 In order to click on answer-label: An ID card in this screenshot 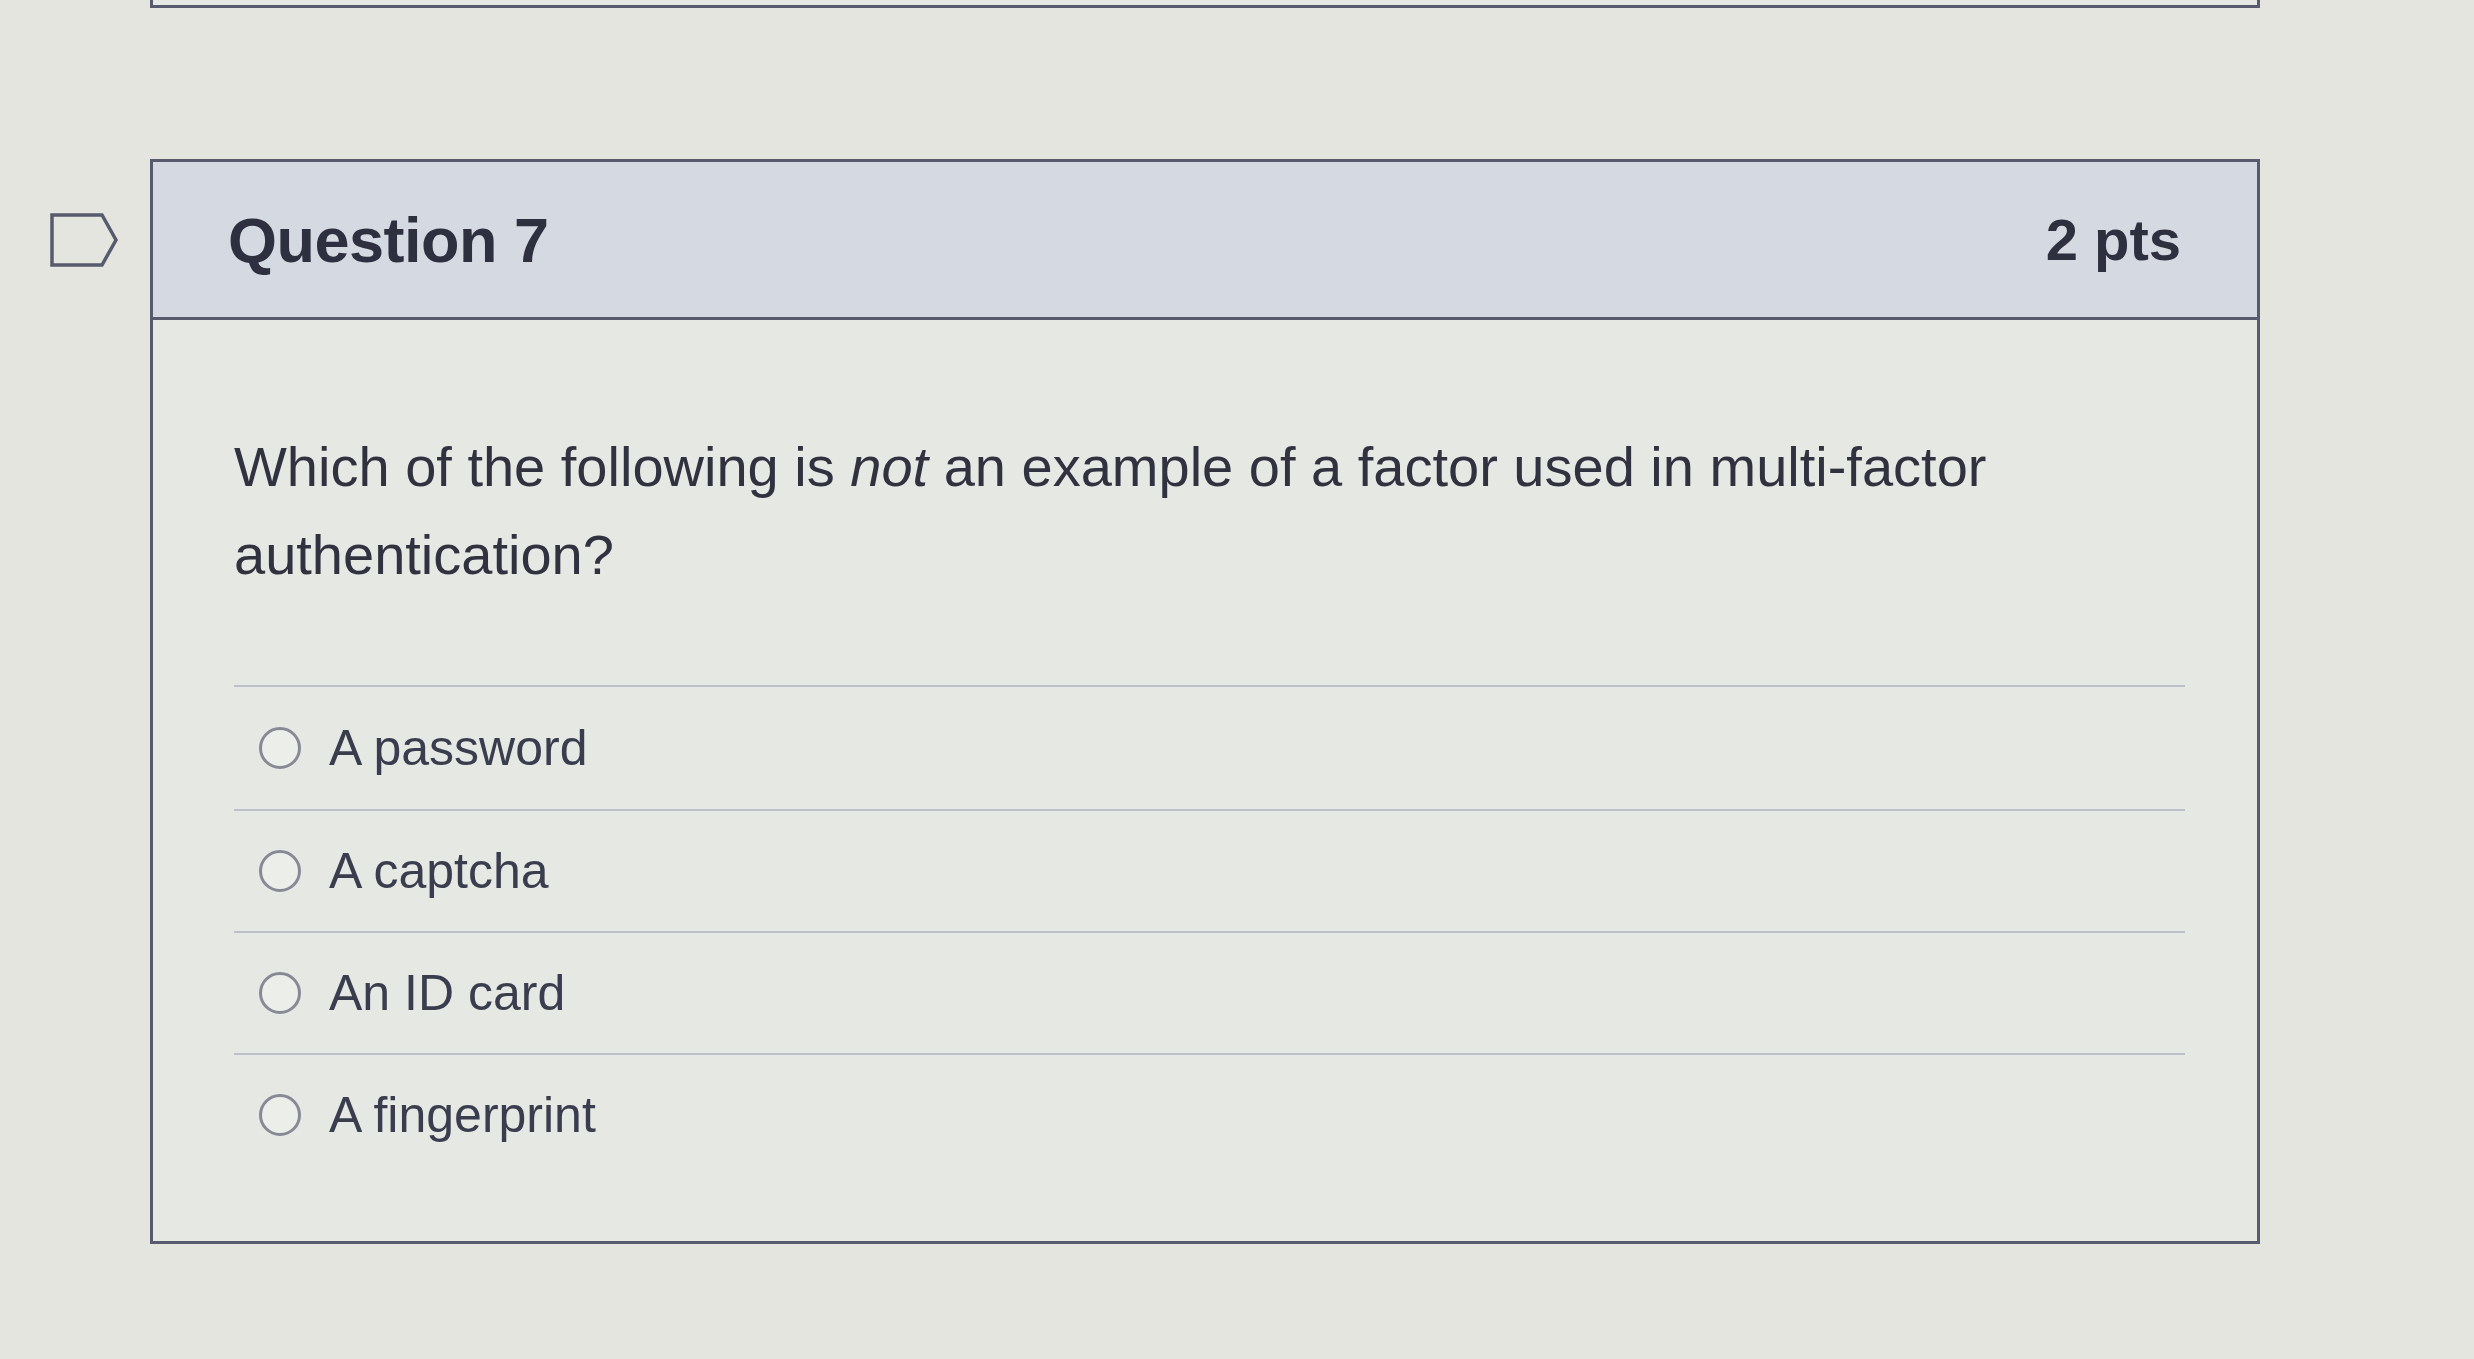, I will do `click(447, 993)`.